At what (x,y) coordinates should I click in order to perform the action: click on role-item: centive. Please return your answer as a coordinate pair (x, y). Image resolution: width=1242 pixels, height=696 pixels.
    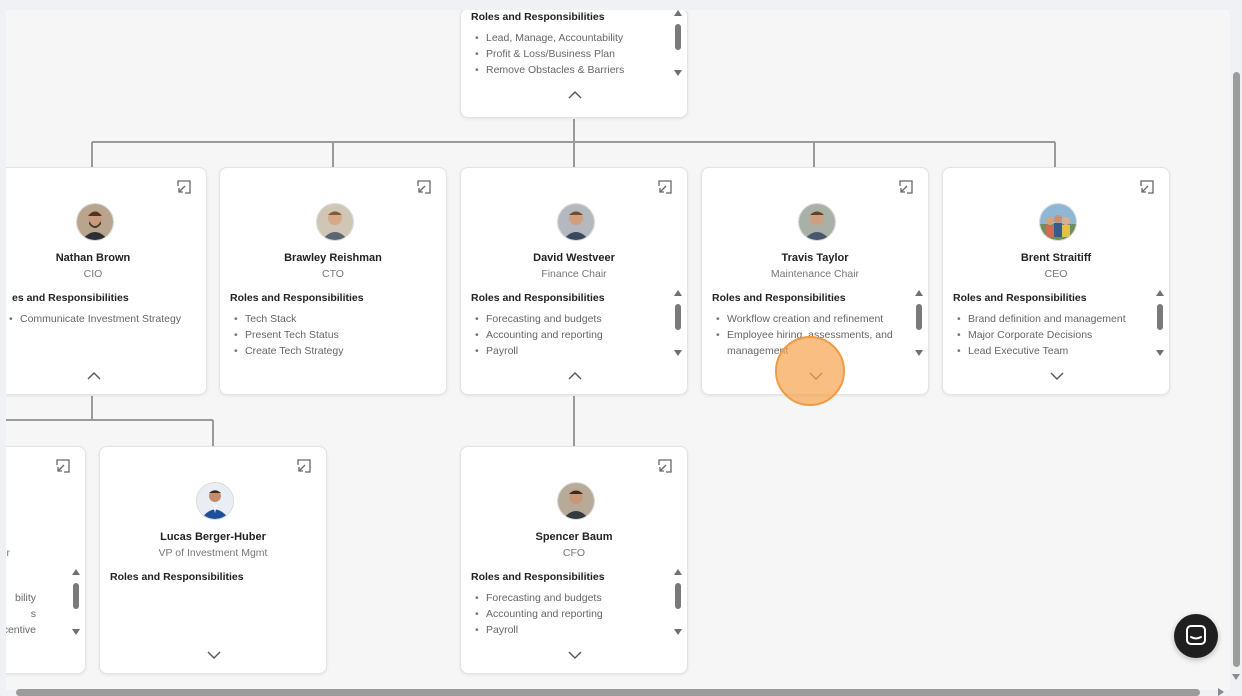
    Looking at the image, I should click on (21, 630).